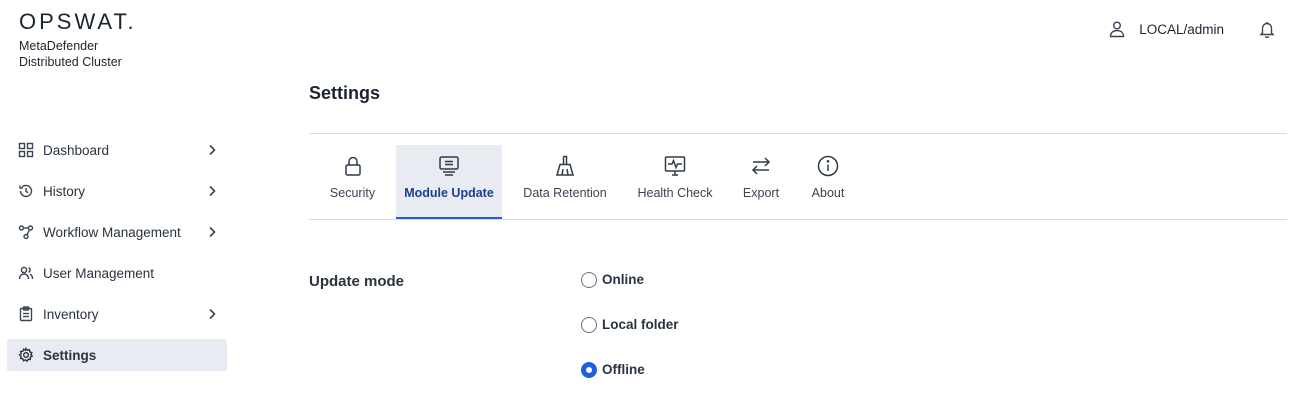 The height and width of the screenshot is (407, 1298). Describe the element at coordinates (630, 383) in the screenshot. I see `radio-option-offline: Offline` at that location.